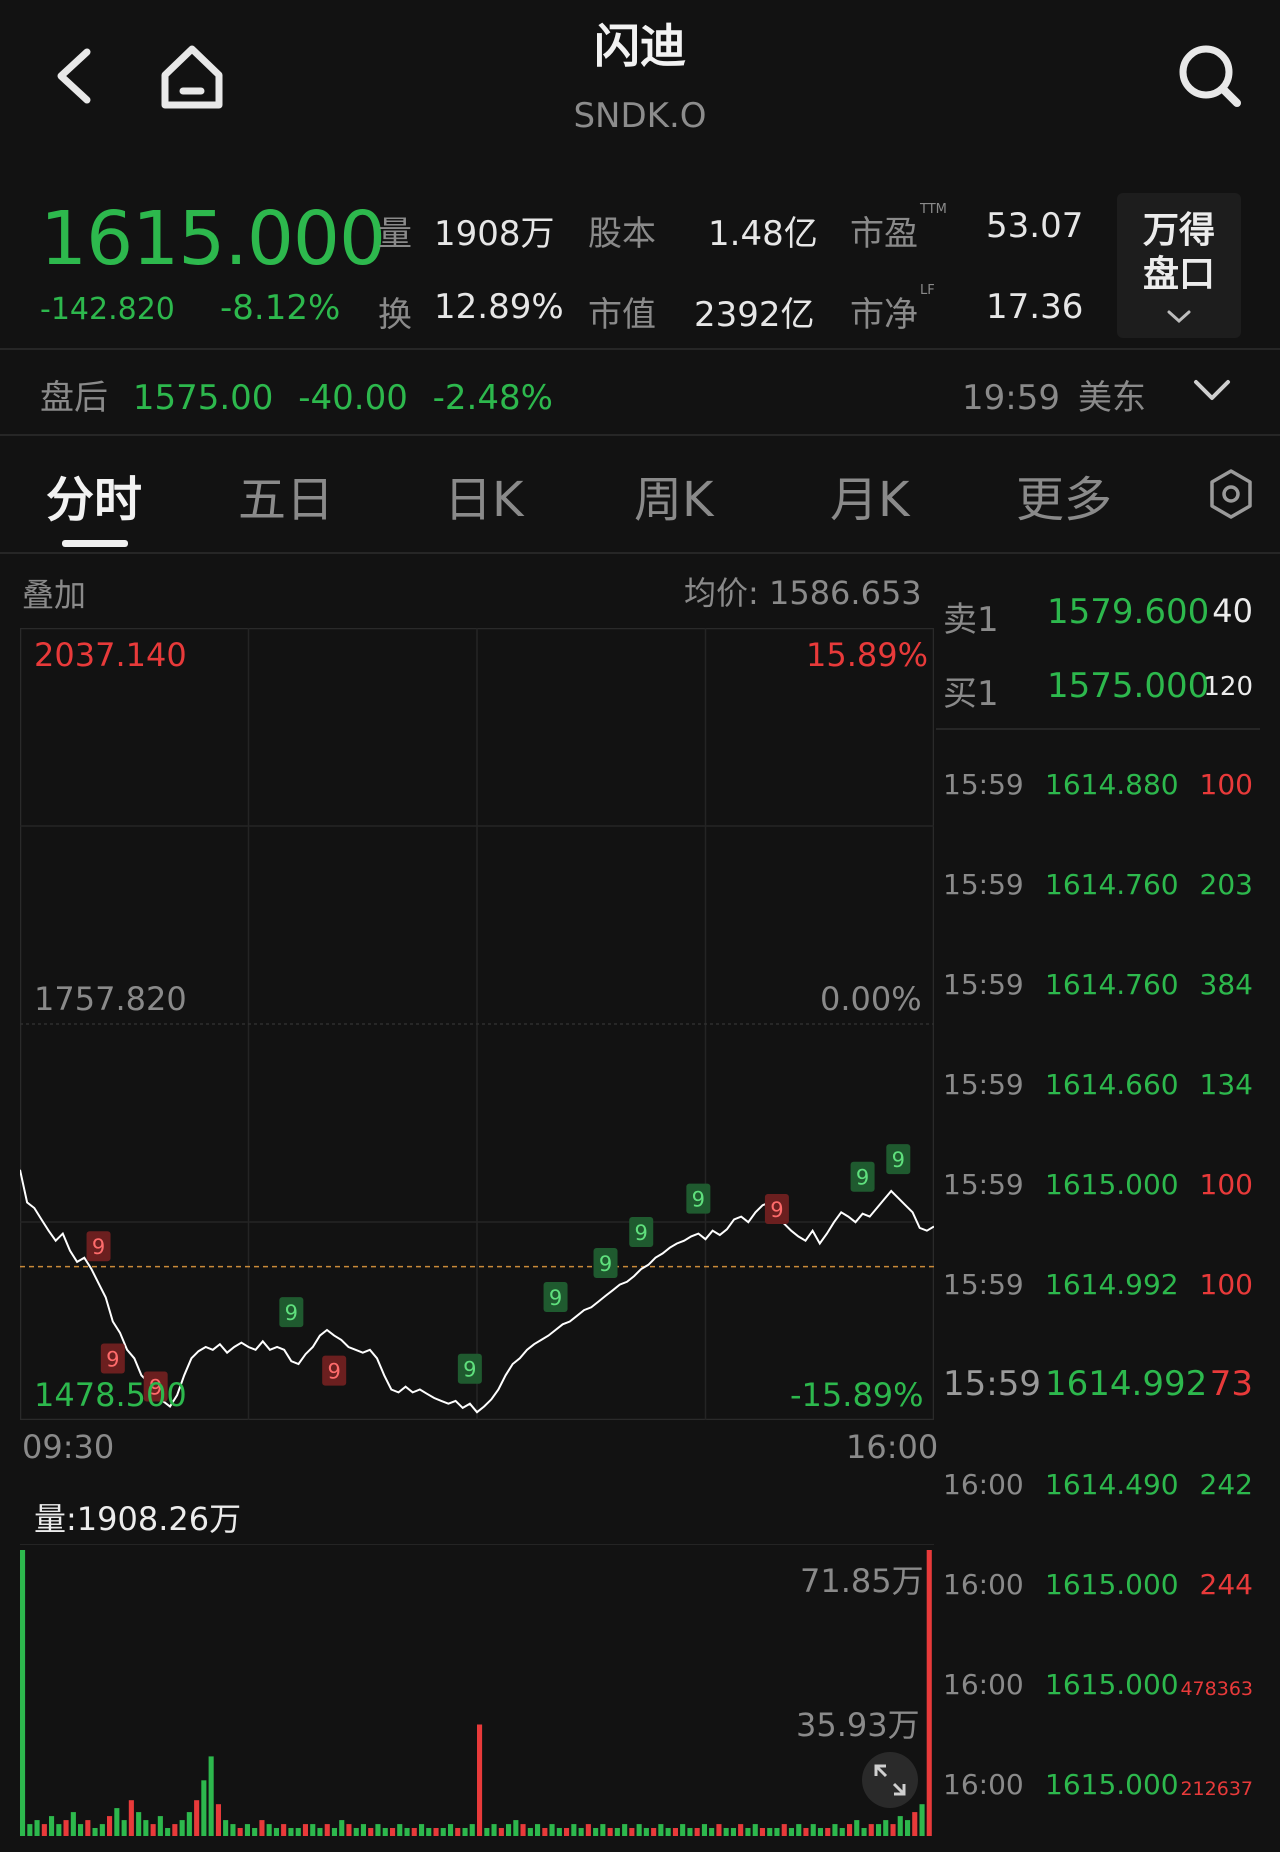 This screenshot has height=1852, width=1280. I want to click on volume-max-label: 71.85万, so click(862, 1581).